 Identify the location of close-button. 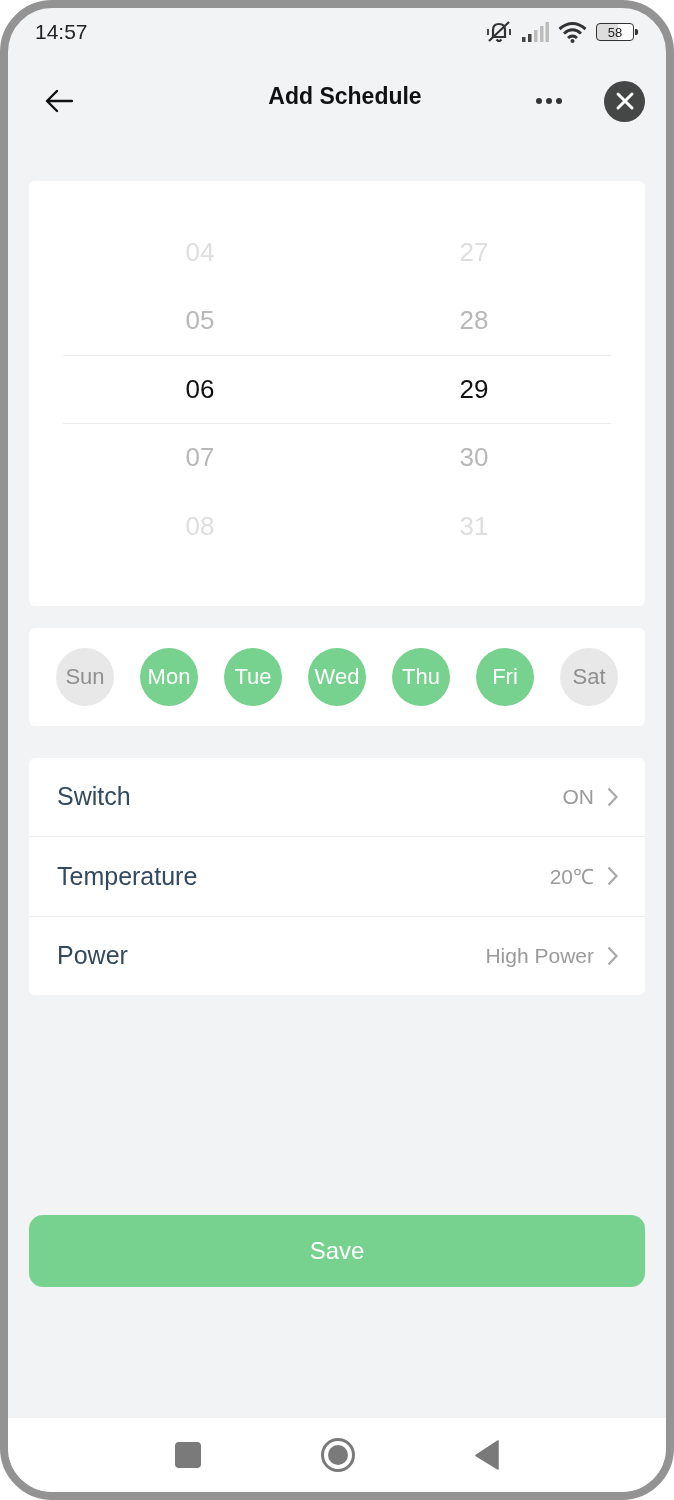
(624, 101).